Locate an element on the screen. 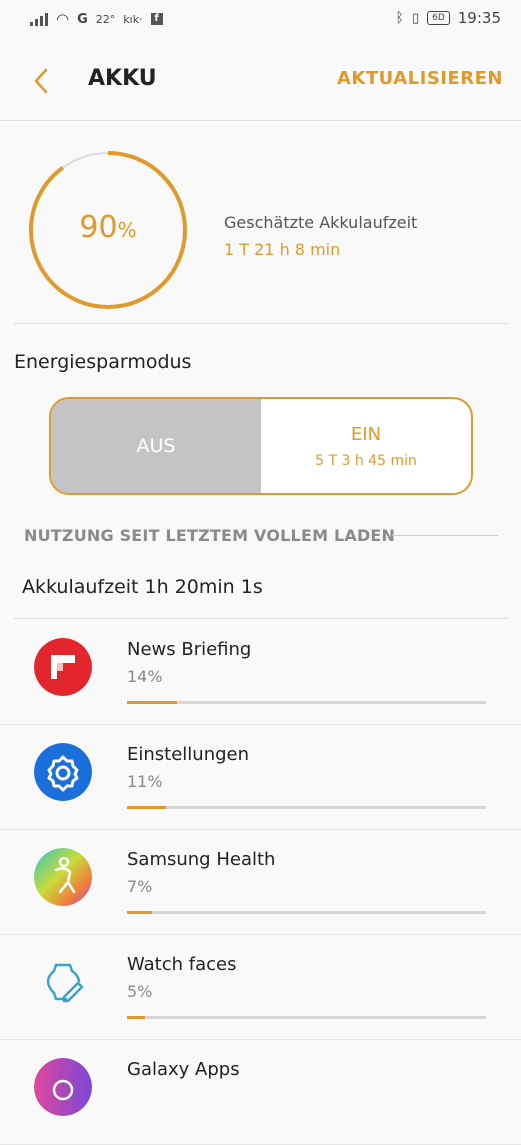 Image resolution: width=521 pixels, height=1145 pixels. chevron-left-icon is located at coordinates (41, 81).